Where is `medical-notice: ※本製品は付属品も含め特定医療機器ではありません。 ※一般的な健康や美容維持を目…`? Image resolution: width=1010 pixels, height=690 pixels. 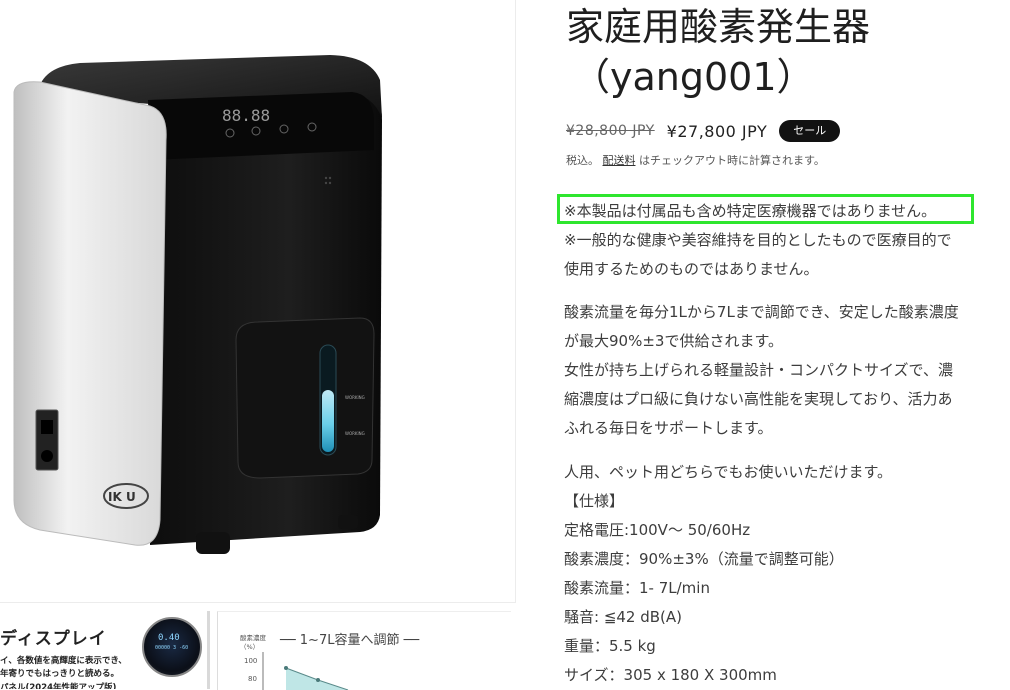
medical-notice: ※本製品は付属品も含め特定医療機器ではありません。 ※一般的な健康や美容維持を目… is located at coordinates (784, 240).